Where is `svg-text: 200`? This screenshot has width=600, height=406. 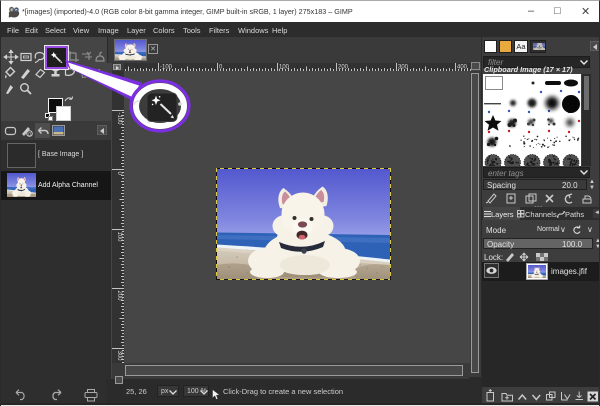 svg-text: 200 is located at coordinates (119, 296).